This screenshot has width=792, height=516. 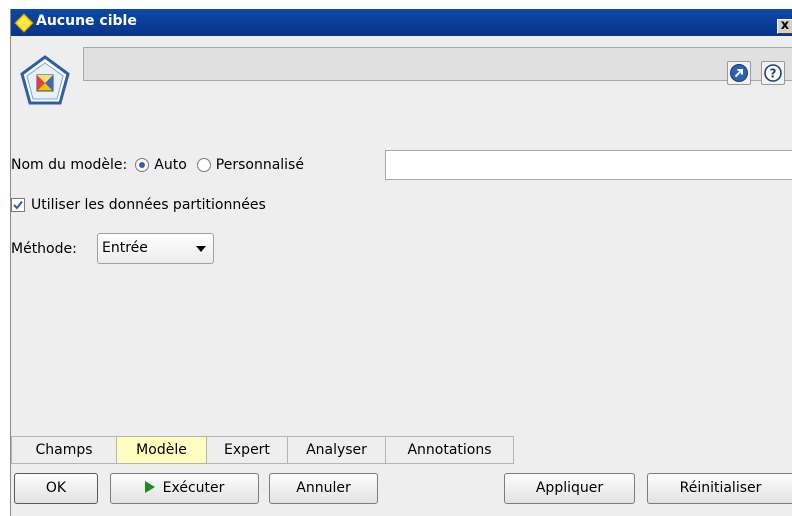 I want to click on apply-button: Appliquer, so click(x=569, y=488).